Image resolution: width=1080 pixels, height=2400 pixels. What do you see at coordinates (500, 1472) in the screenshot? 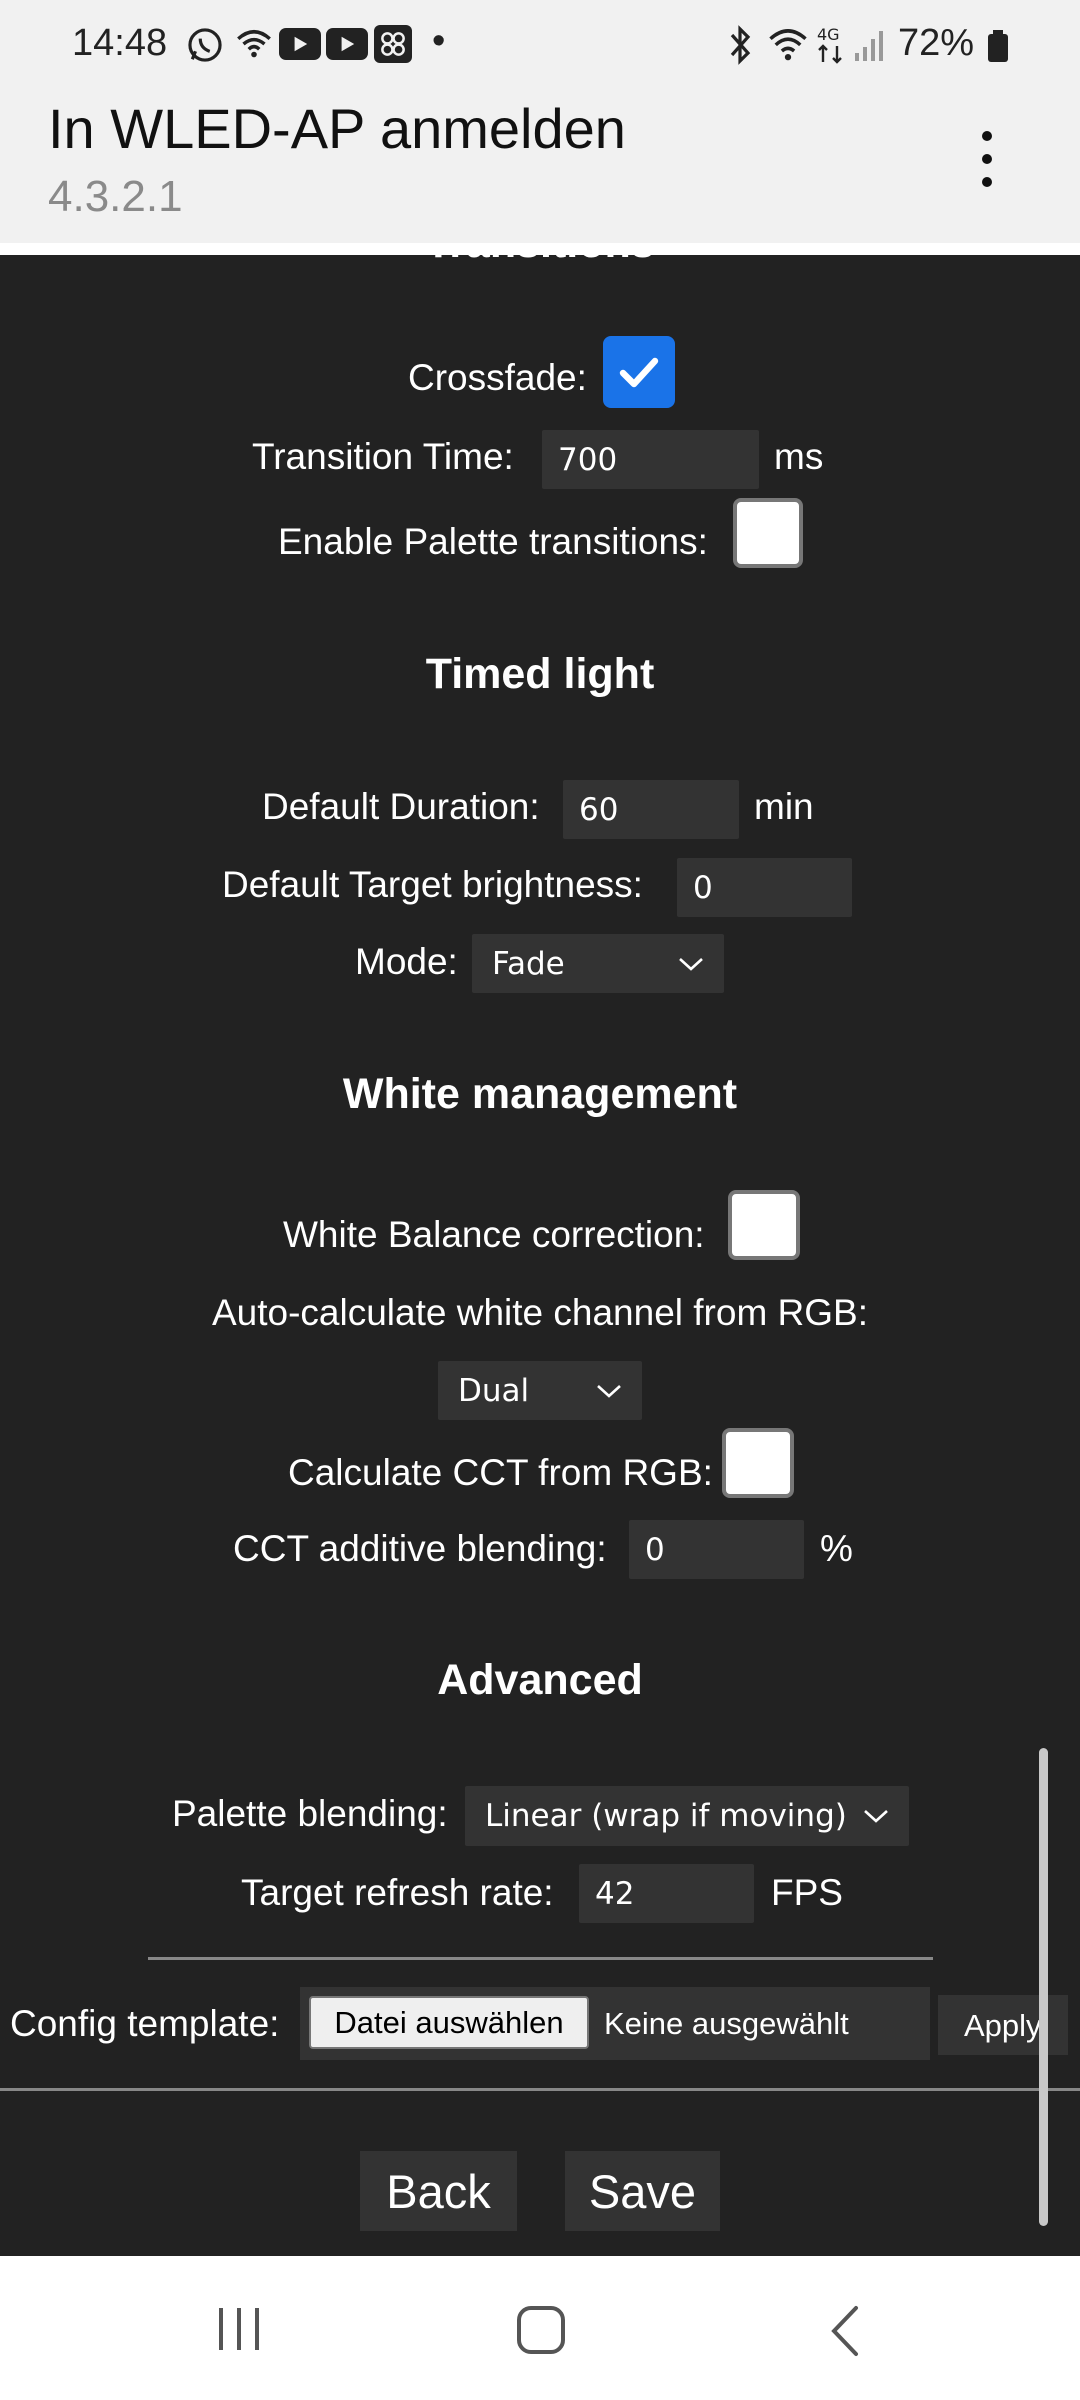
I see `calc-cct-label: Calculate CCT from RGB:` at bounding box center [500, 1472].